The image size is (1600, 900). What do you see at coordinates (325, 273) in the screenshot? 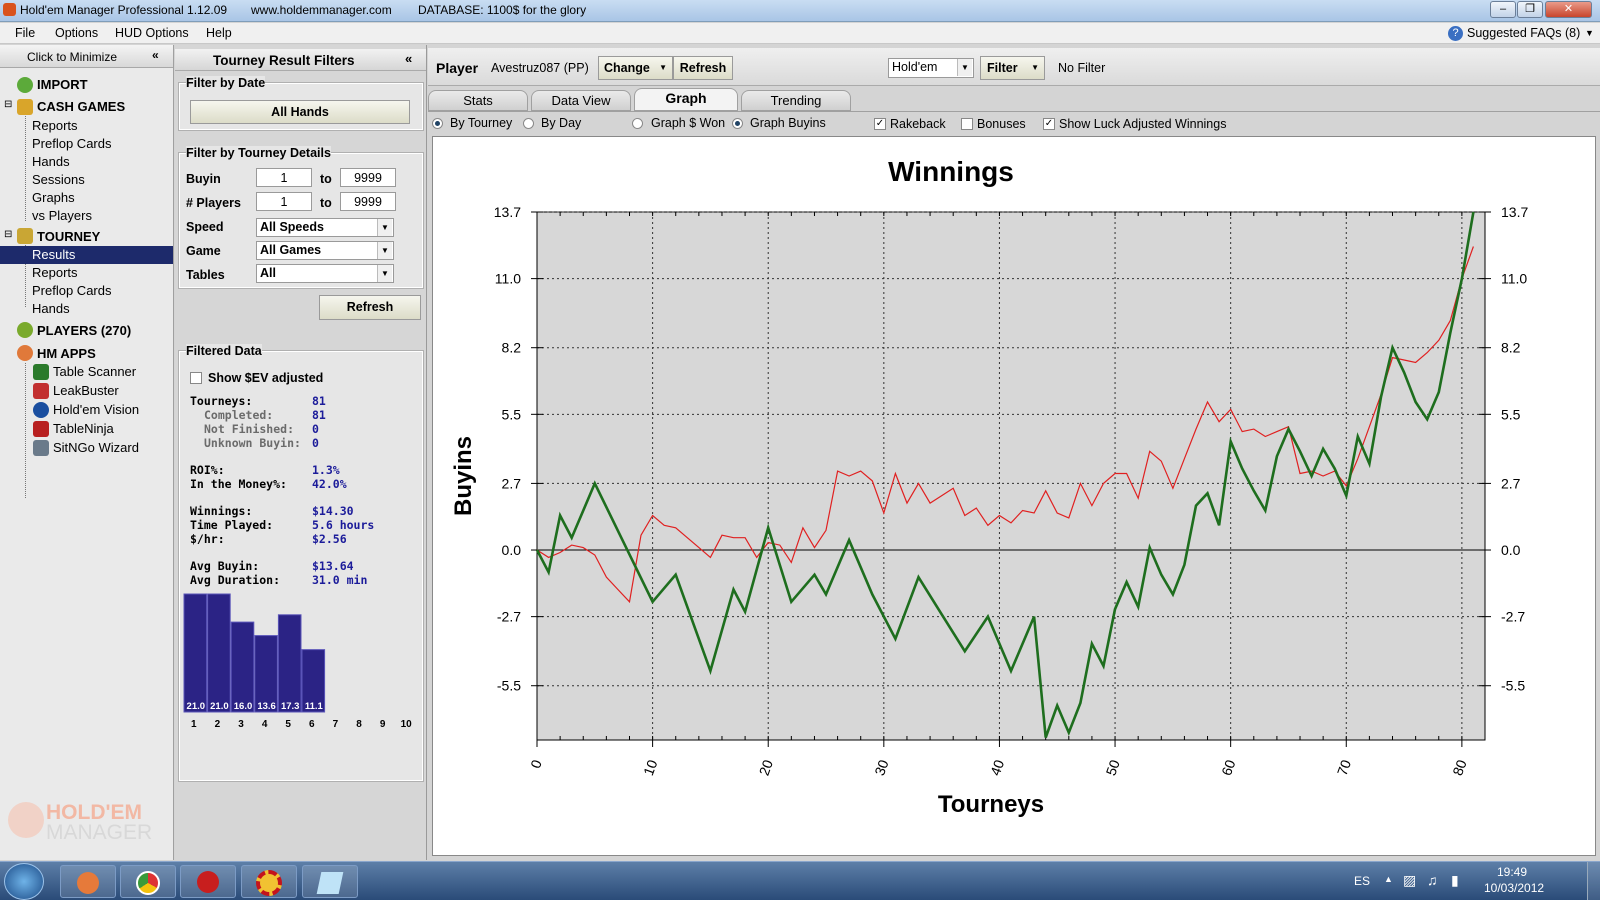
I see `tables-select: All ▼` at bounding box center [325, 273].